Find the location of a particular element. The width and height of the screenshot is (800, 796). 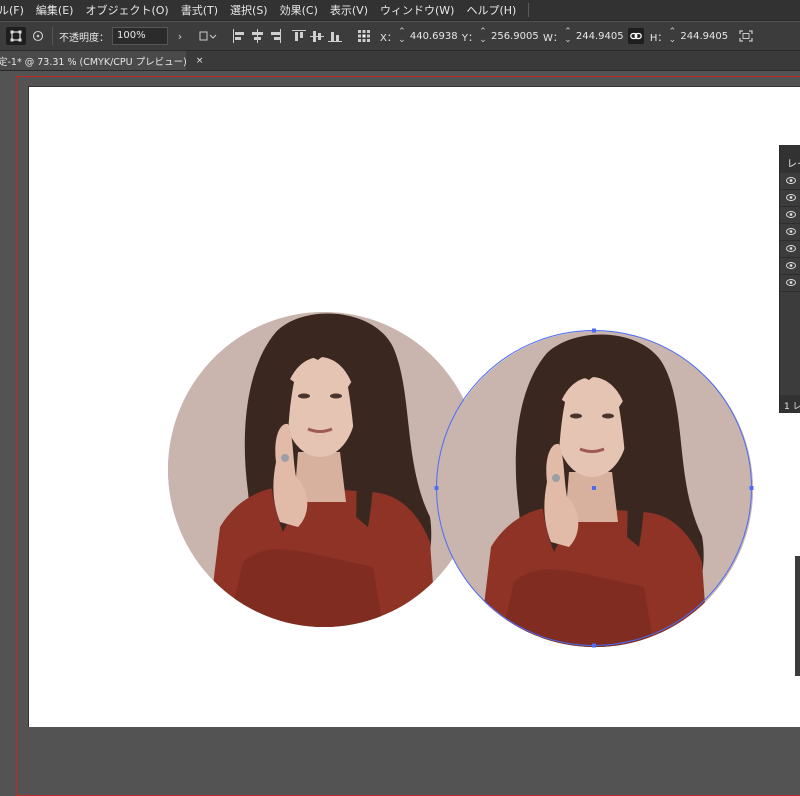

layers-panel-title: レイ is located at coordinates (790, 159).